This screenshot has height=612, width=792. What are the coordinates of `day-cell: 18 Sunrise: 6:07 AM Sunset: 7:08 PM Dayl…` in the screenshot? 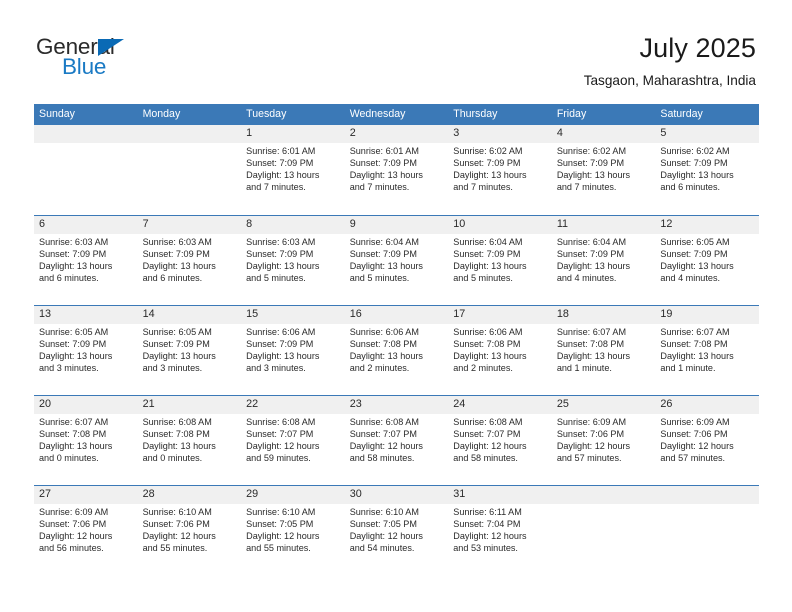 It's located at (604, 351).